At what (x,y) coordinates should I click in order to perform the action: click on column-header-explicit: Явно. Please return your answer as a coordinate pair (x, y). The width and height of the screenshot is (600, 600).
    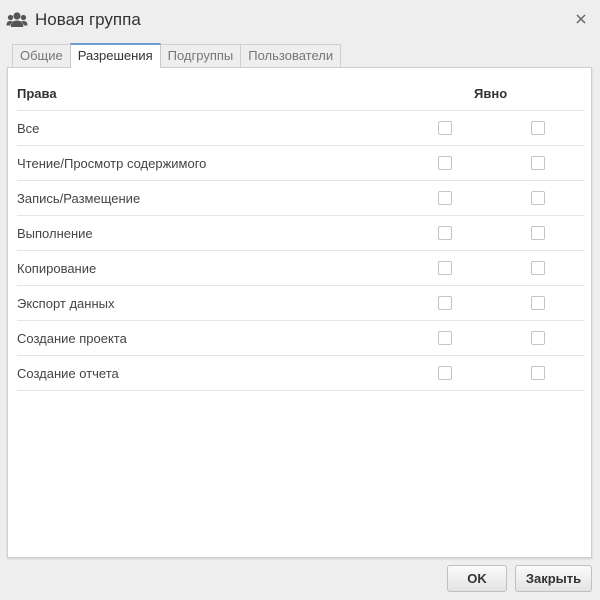
    Looking at the image, I should click on (491, 93).